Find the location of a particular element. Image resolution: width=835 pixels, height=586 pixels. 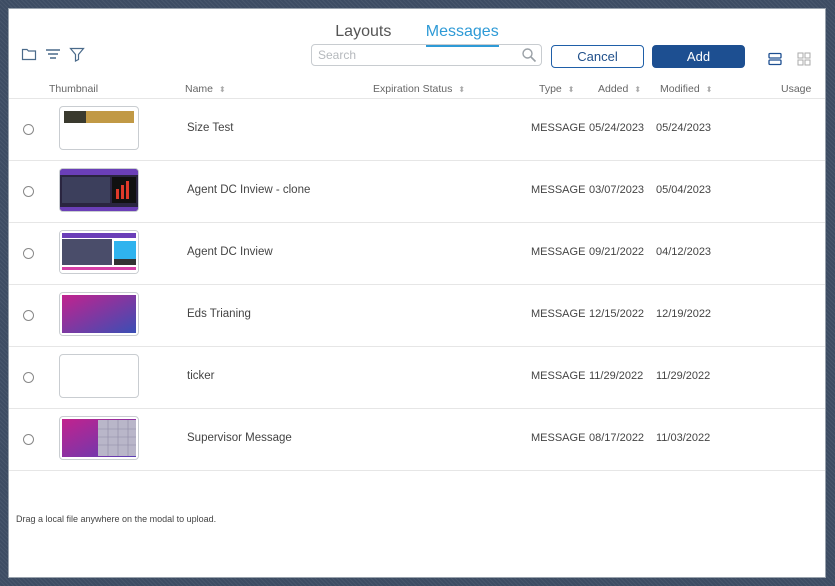

column-name-label: Name is located at coordinates (199, 89).